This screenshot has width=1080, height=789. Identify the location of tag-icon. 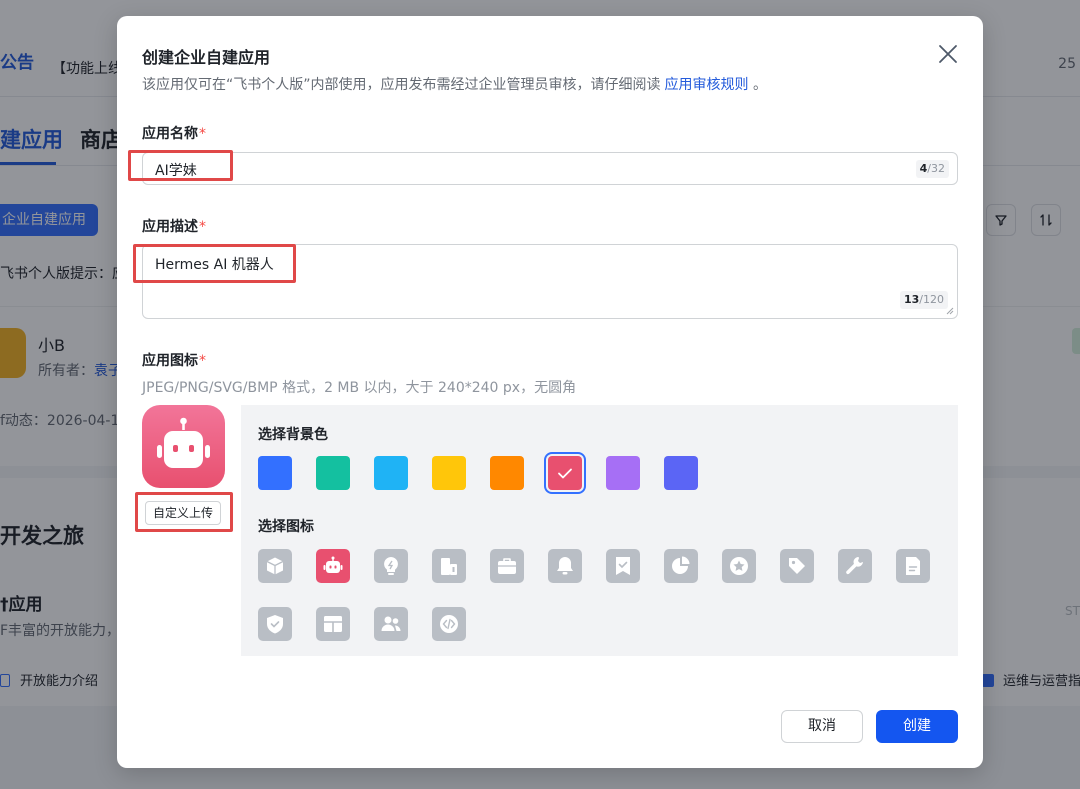
(797, 566).